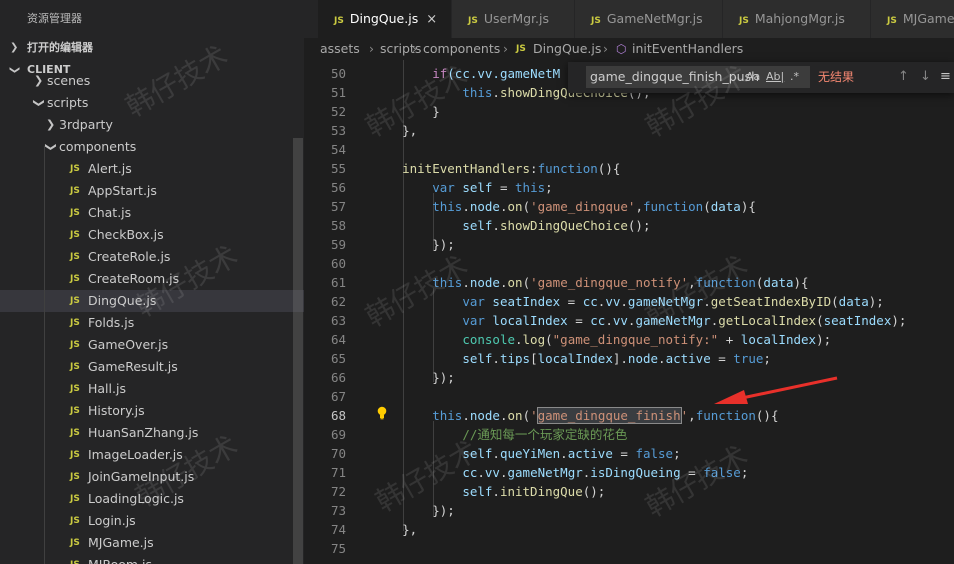  Describe the element at coordinates (152, 125) in the screenshot. I see `tree-folder-item: ❯ 3rdparty` at that location.